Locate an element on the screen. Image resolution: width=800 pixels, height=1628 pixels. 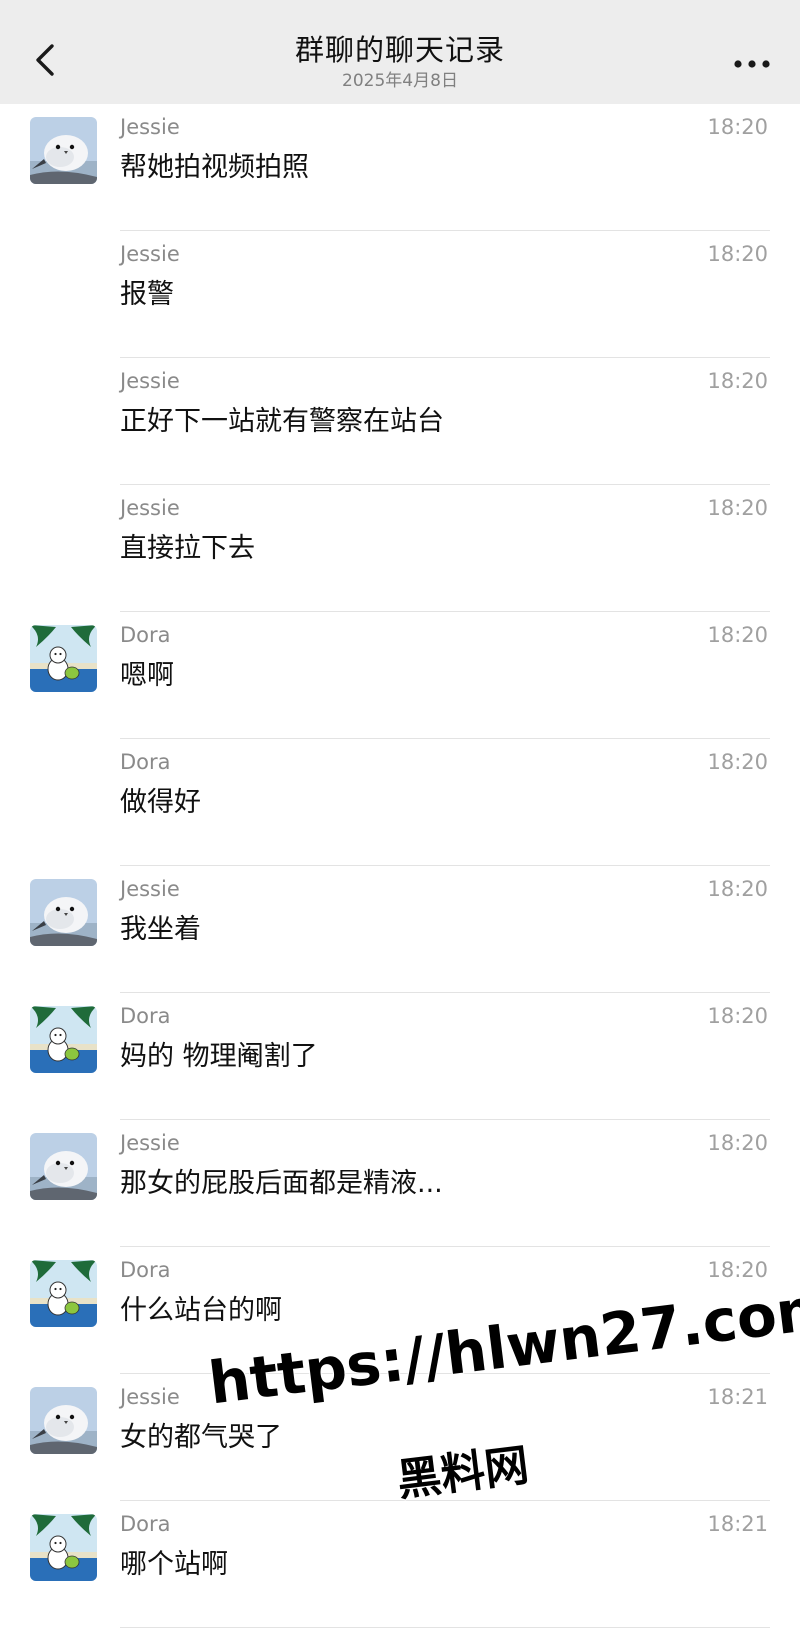
message-text: 嗯啊 is located at coordinates (147, 675).